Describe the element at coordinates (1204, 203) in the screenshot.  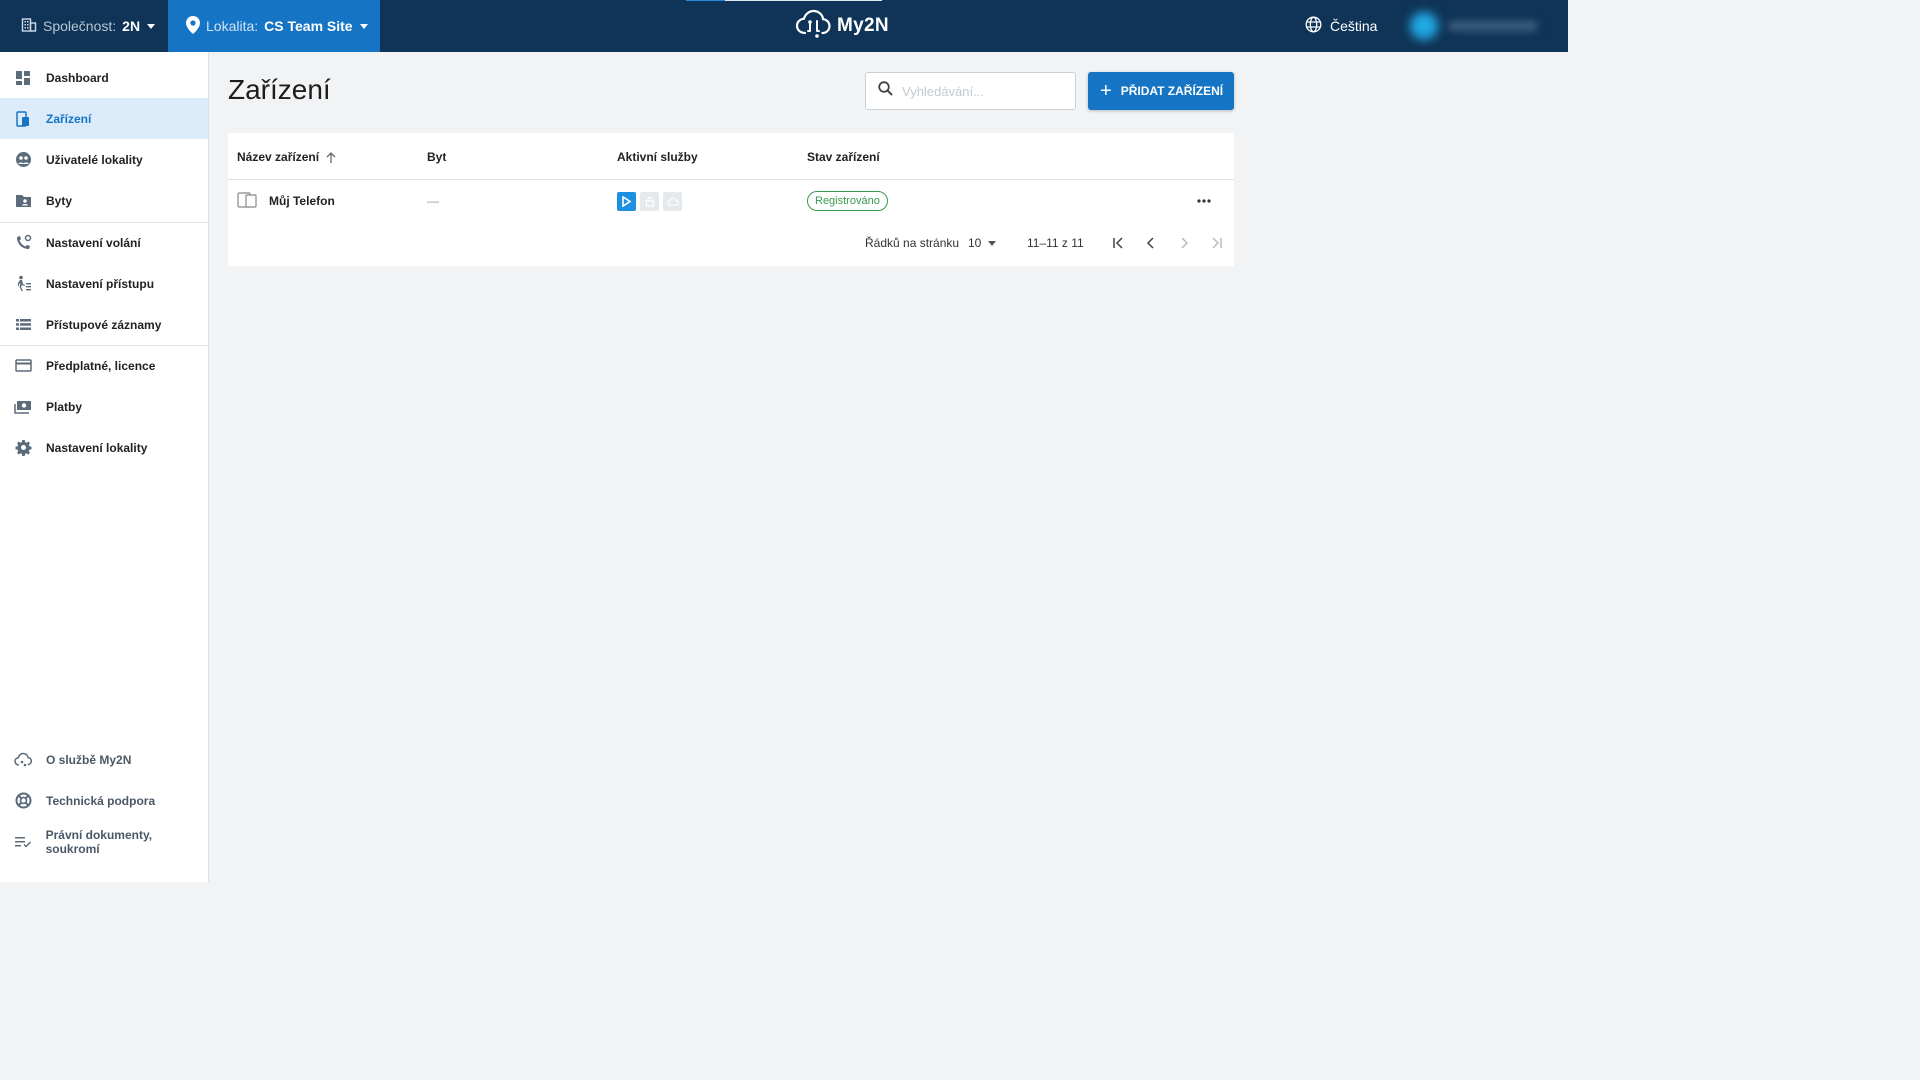
I see `more-actions-icon` at that location.